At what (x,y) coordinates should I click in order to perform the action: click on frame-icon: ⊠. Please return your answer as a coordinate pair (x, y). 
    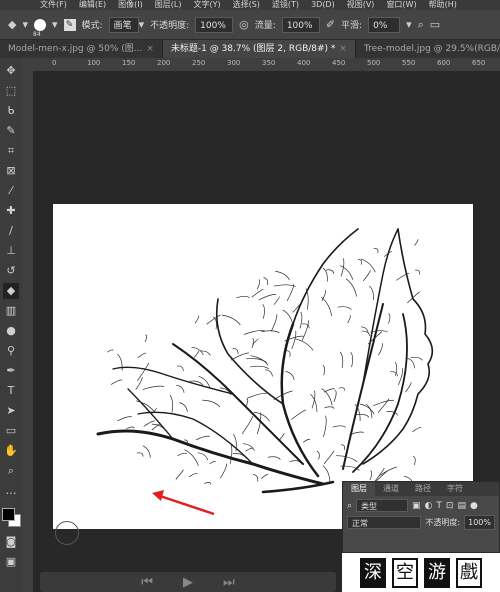
    Looking at the image, I should click on (11, 171).